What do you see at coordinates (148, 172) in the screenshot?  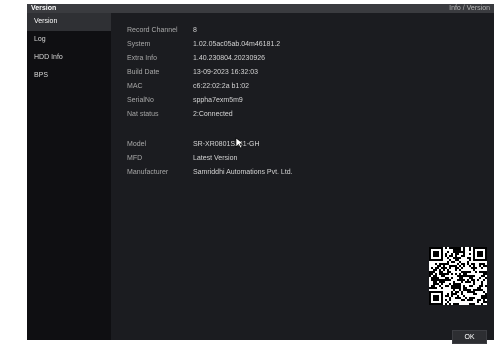 I see `manufacturer-label: Manufacturer` at bounding box center [148, 172].